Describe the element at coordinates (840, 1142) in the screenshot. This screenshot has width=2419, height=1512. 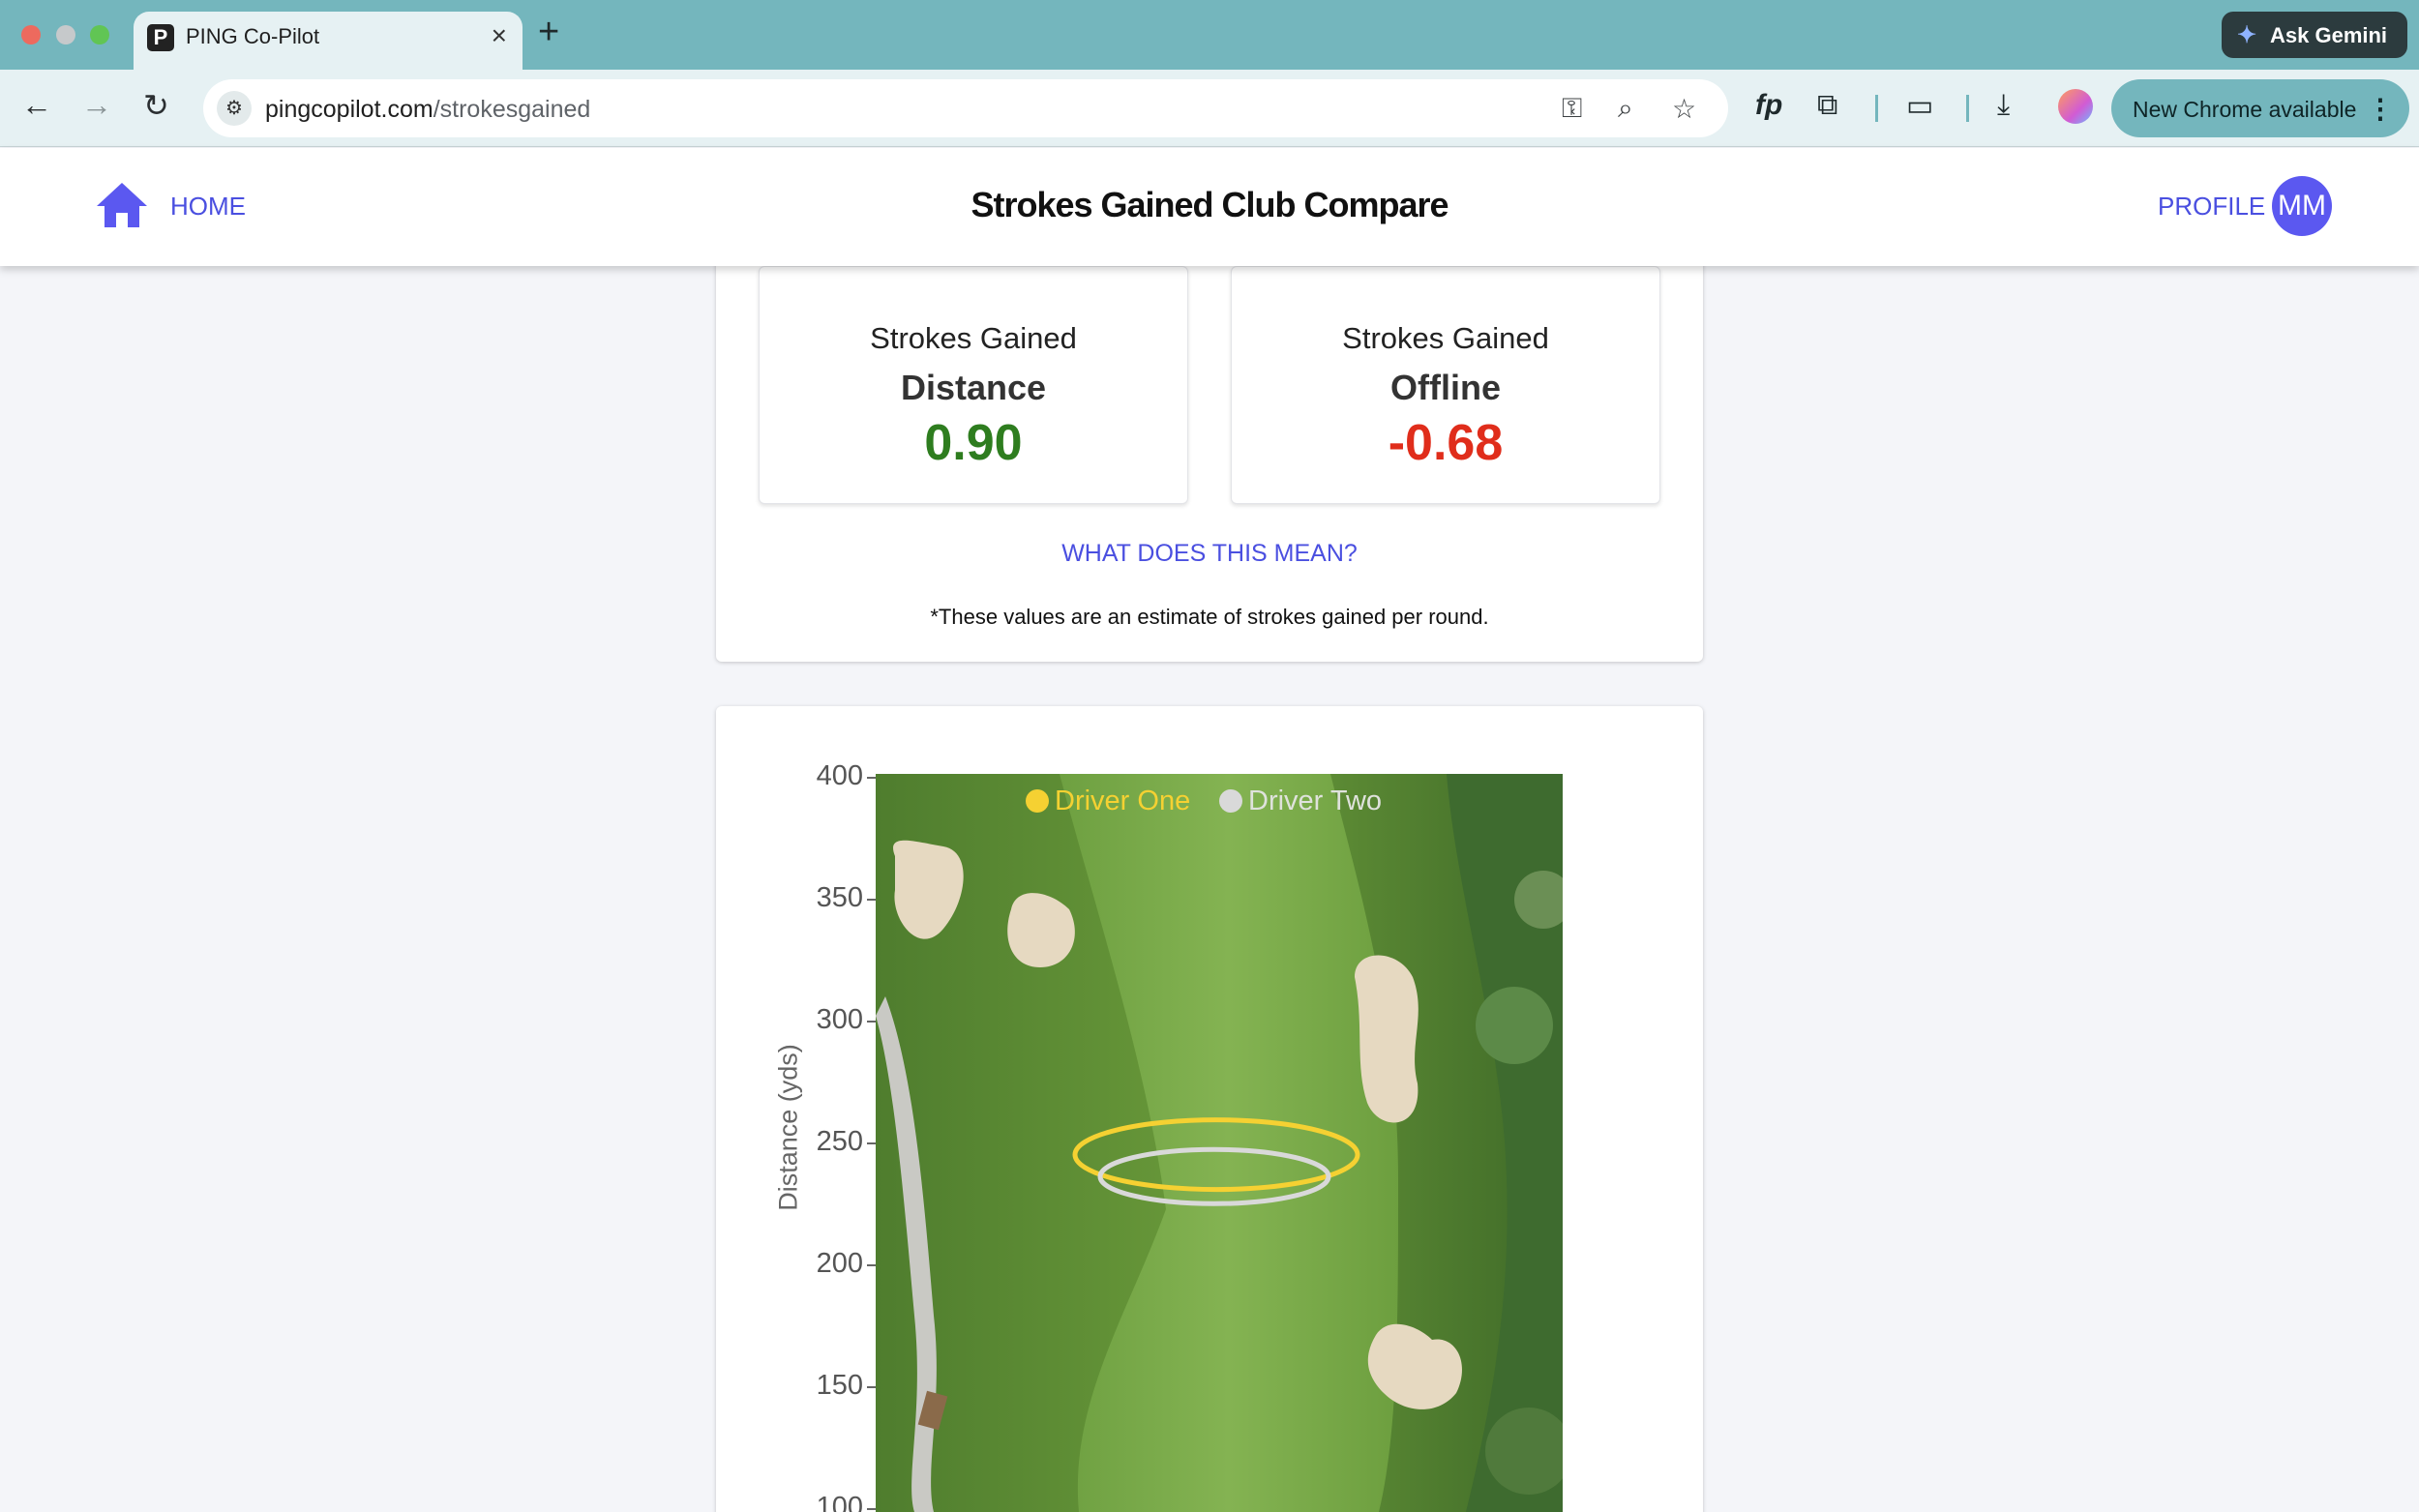
I see `y-tick-label: 250` at that location.